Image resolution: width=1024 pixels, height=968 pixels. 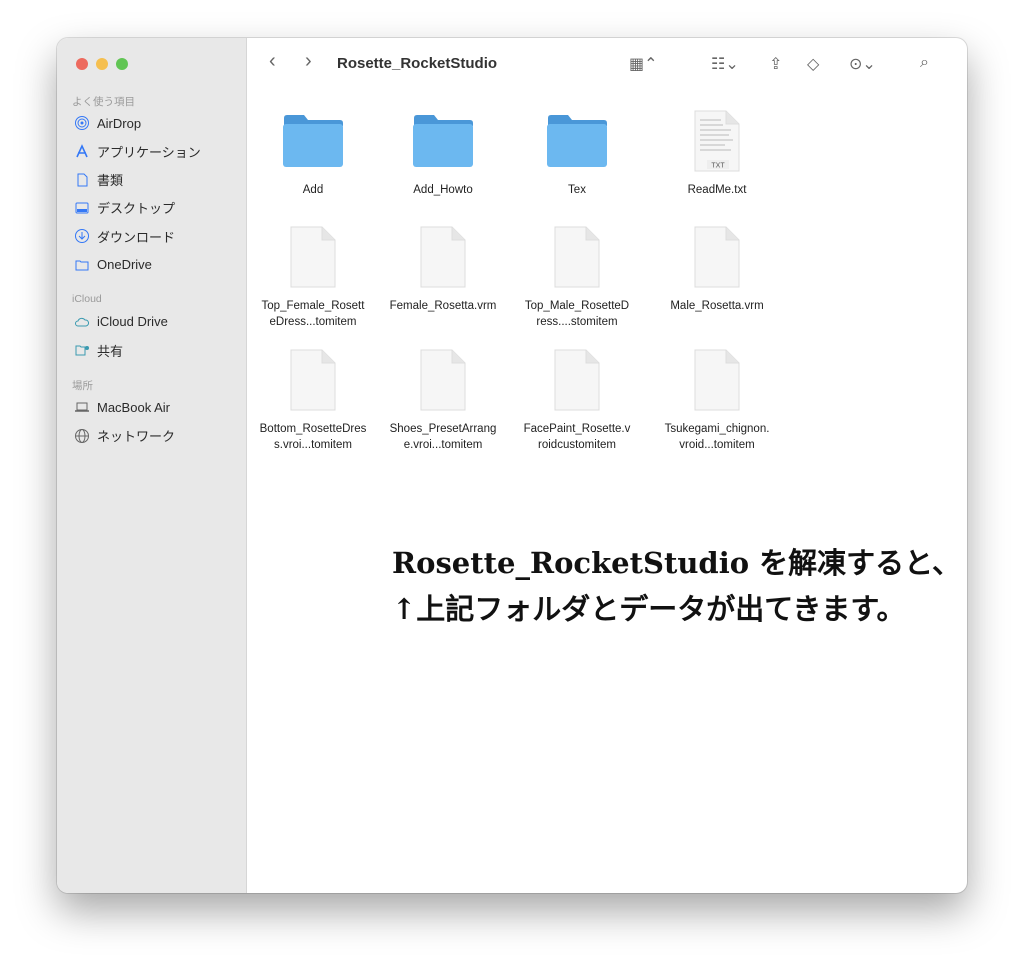 What do you see at coordinates (717, 141) in the screenshot?
I see `text-file-icon: TXT` at bounding box center [717, 141].